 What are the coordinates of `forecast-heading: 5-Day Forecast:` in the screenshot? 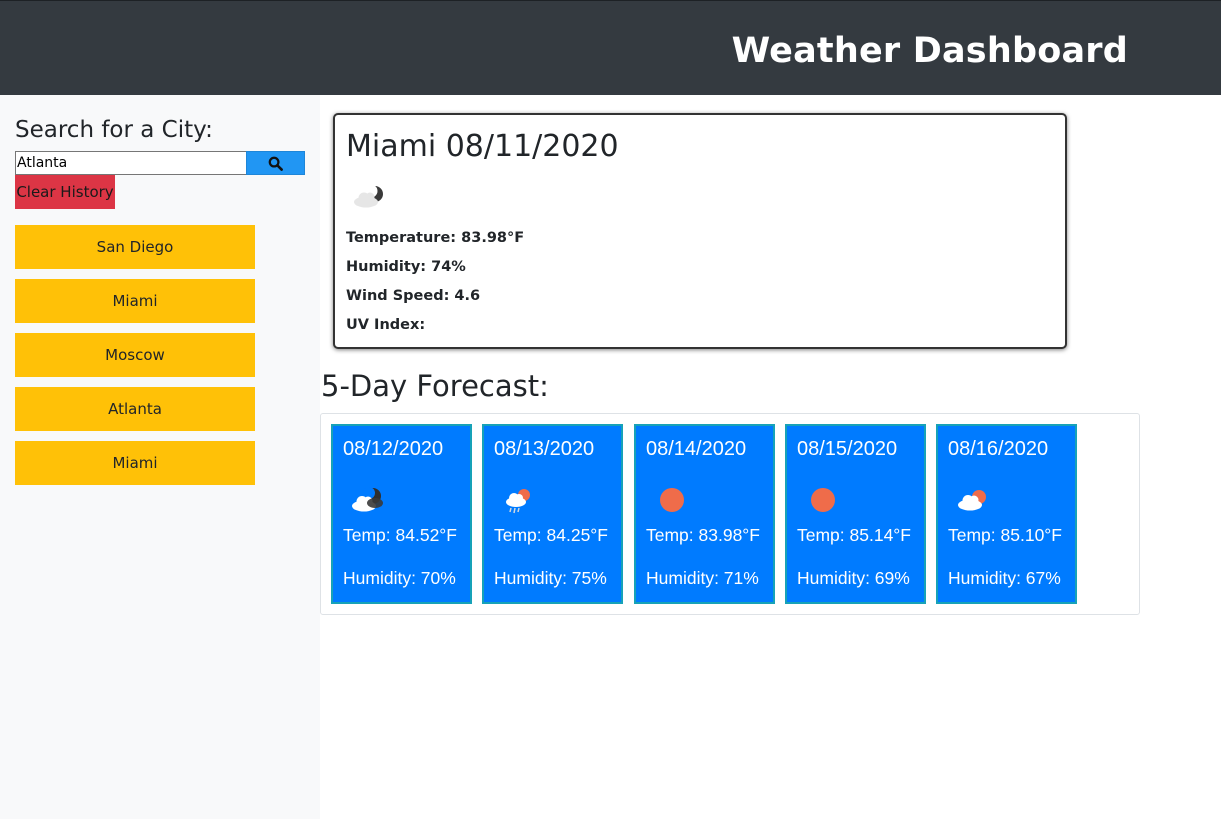 It's located at (435, 386).